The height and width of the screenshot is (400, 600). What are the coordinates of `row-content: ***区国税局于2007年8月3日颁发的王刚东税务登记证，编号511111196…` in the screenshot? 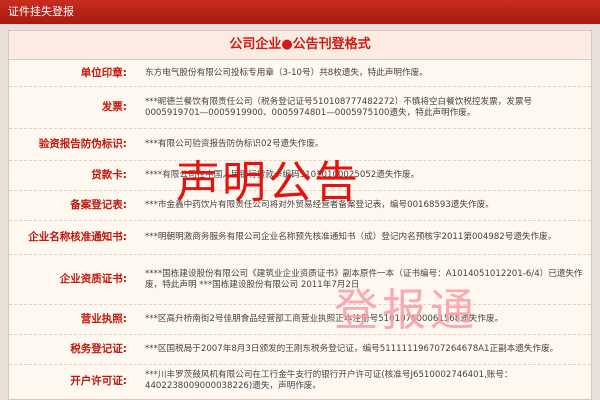 It's located at (352, 349).